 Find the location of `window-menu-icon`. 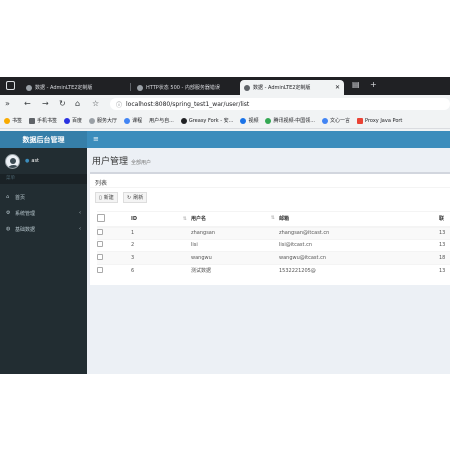

window-menu-icon is located at coordinates (10, 85).